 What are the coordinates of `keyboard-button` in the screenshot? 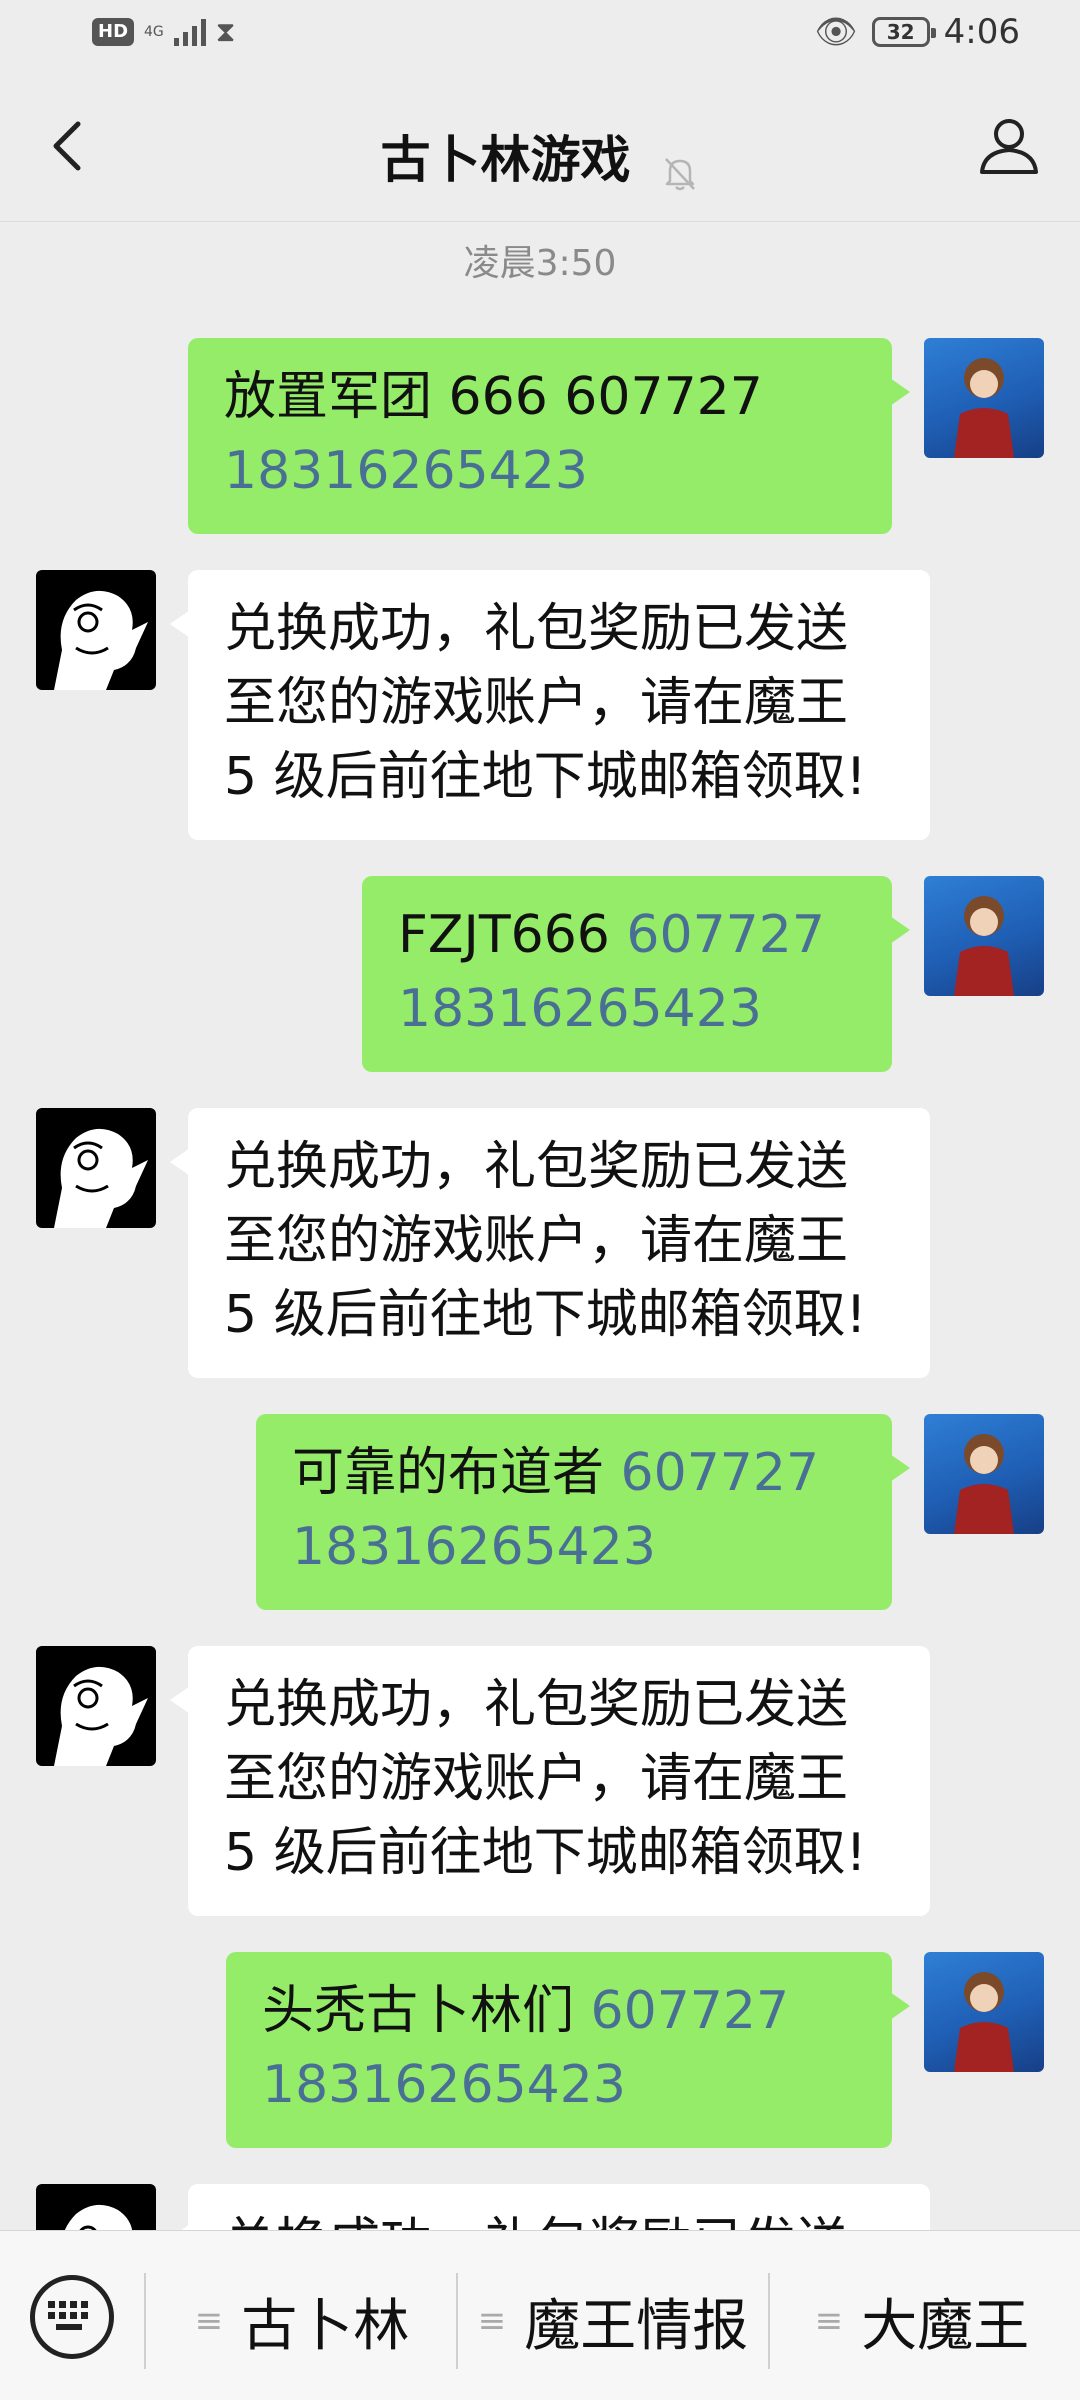 It's located at (72, 2317).